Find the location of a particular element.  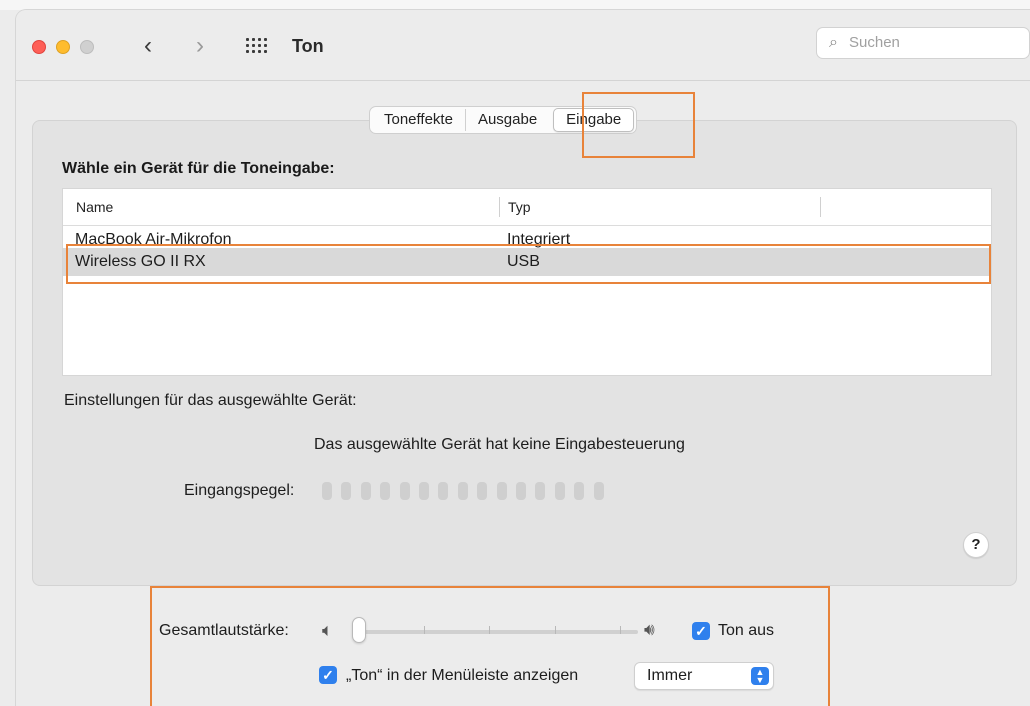

column-type: Typ is located at coordinates (519, 207).